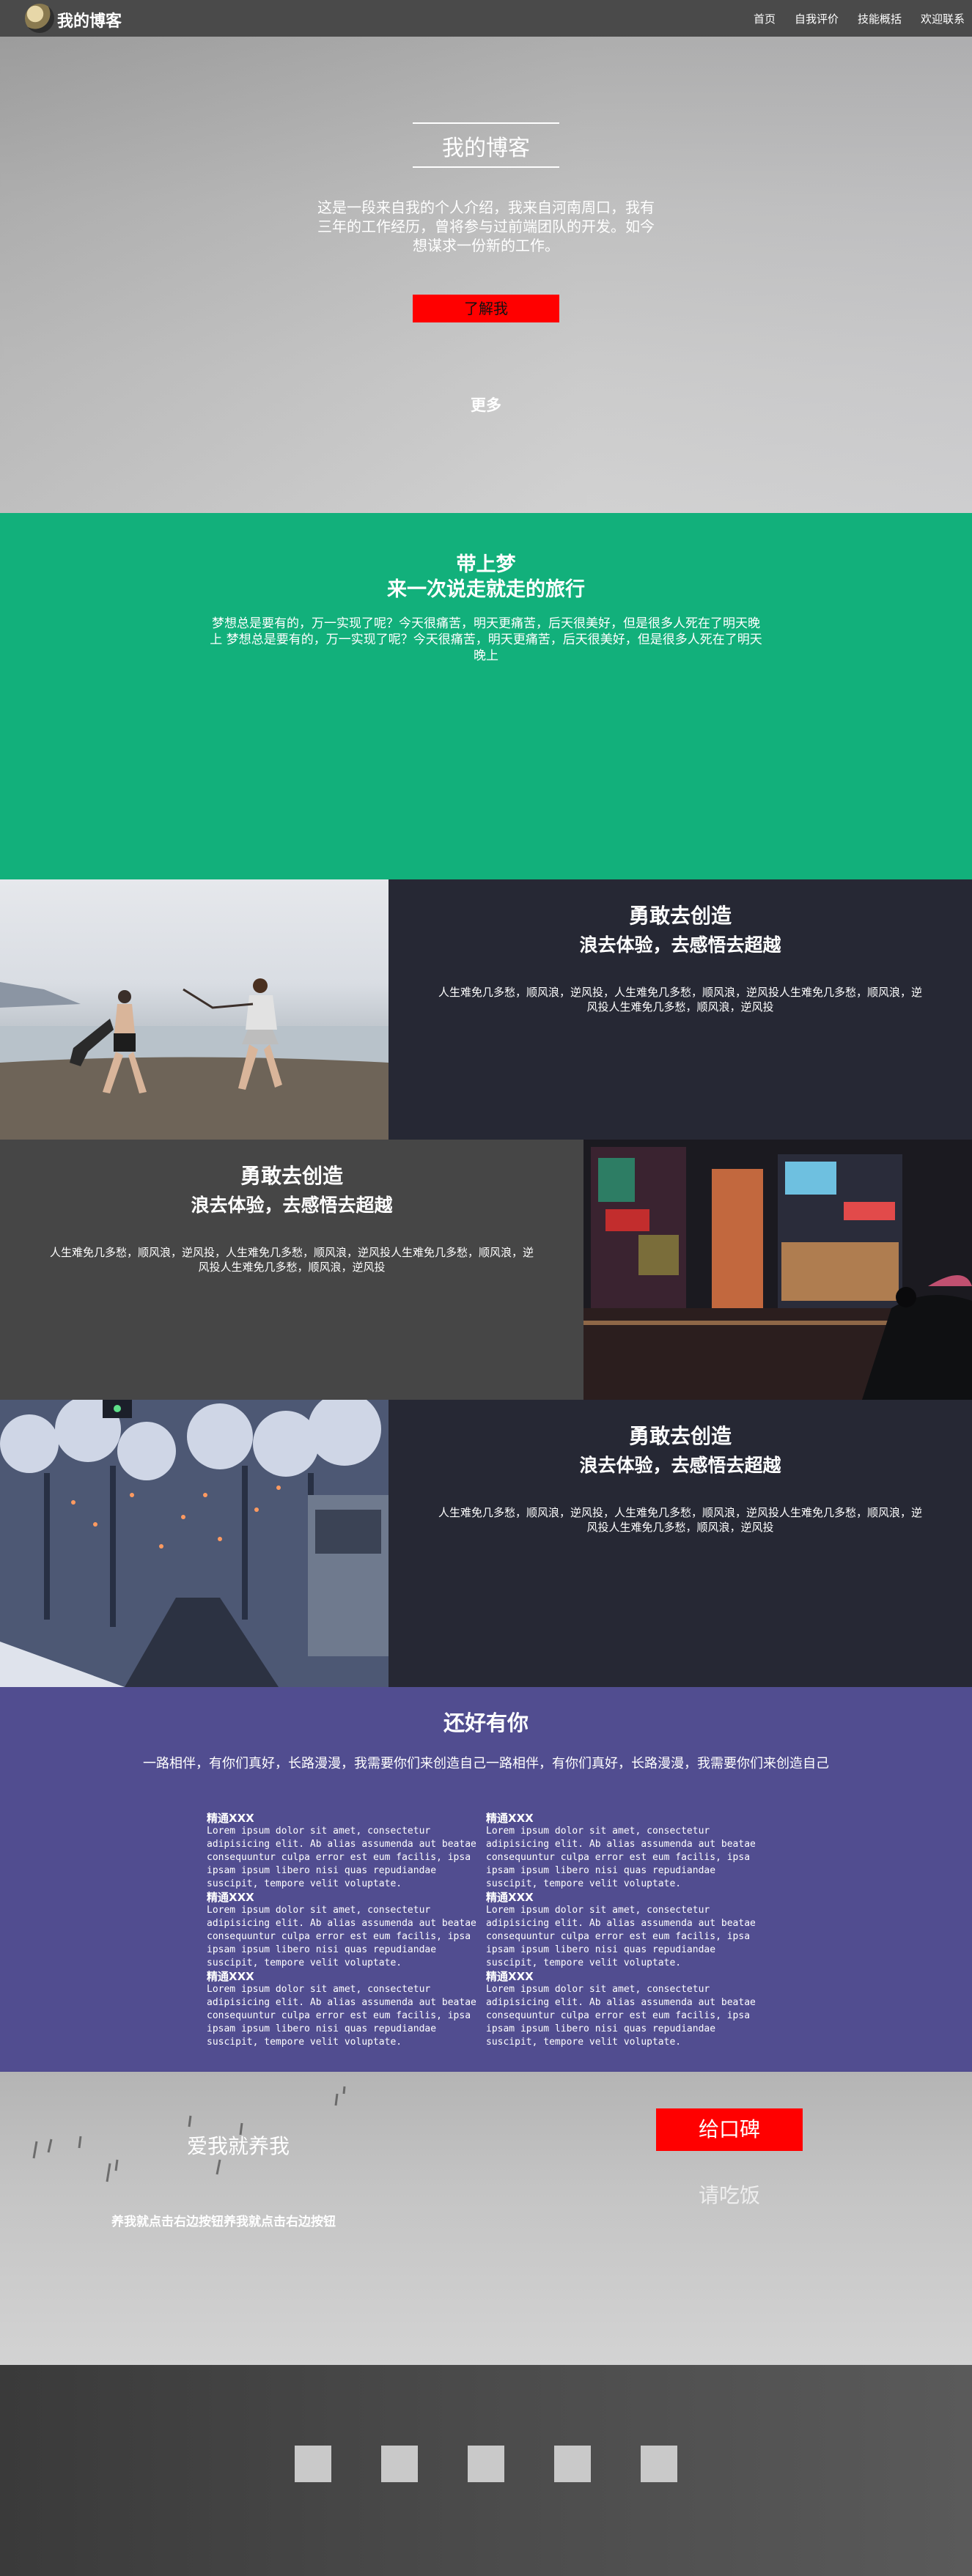  I want to click on nav-links: 首页 自我评价 技能概括 欢迎联系, so click(849, 18).